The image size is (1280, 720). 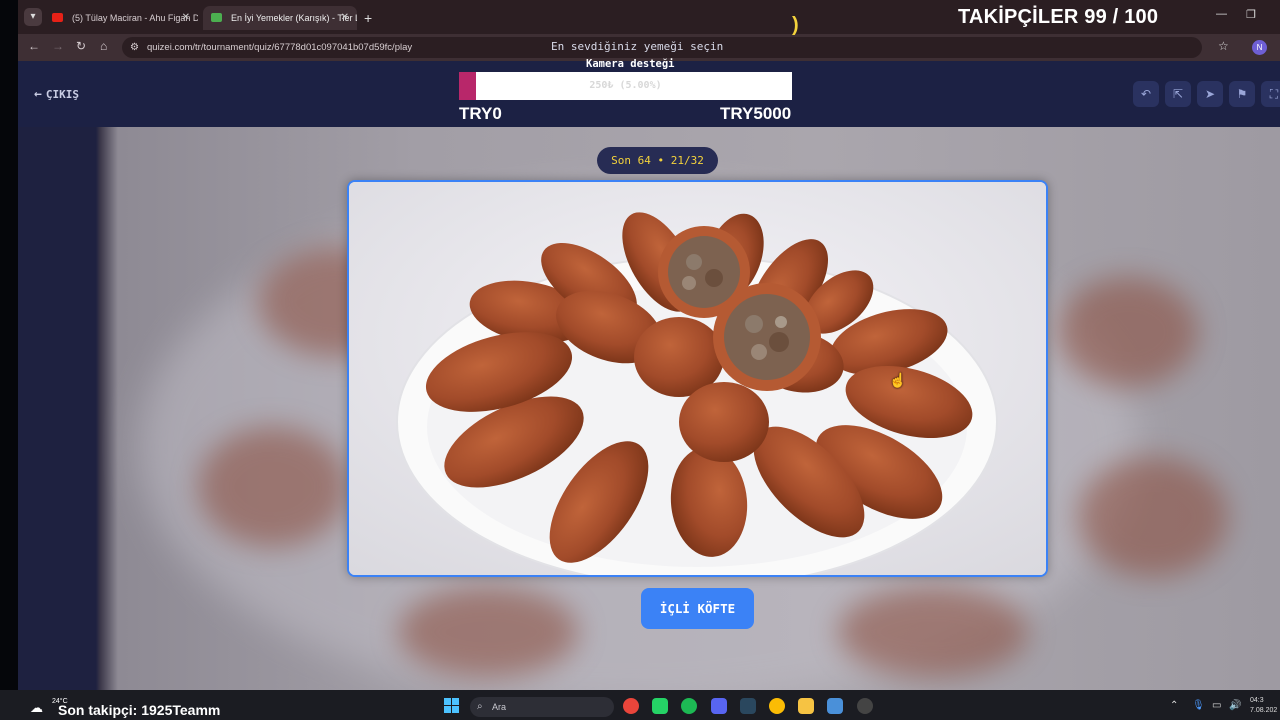 What do you see at coordinates (451, 705) in the screenshot?
I see `windows-start-icon` at bounding box center [451, 705].